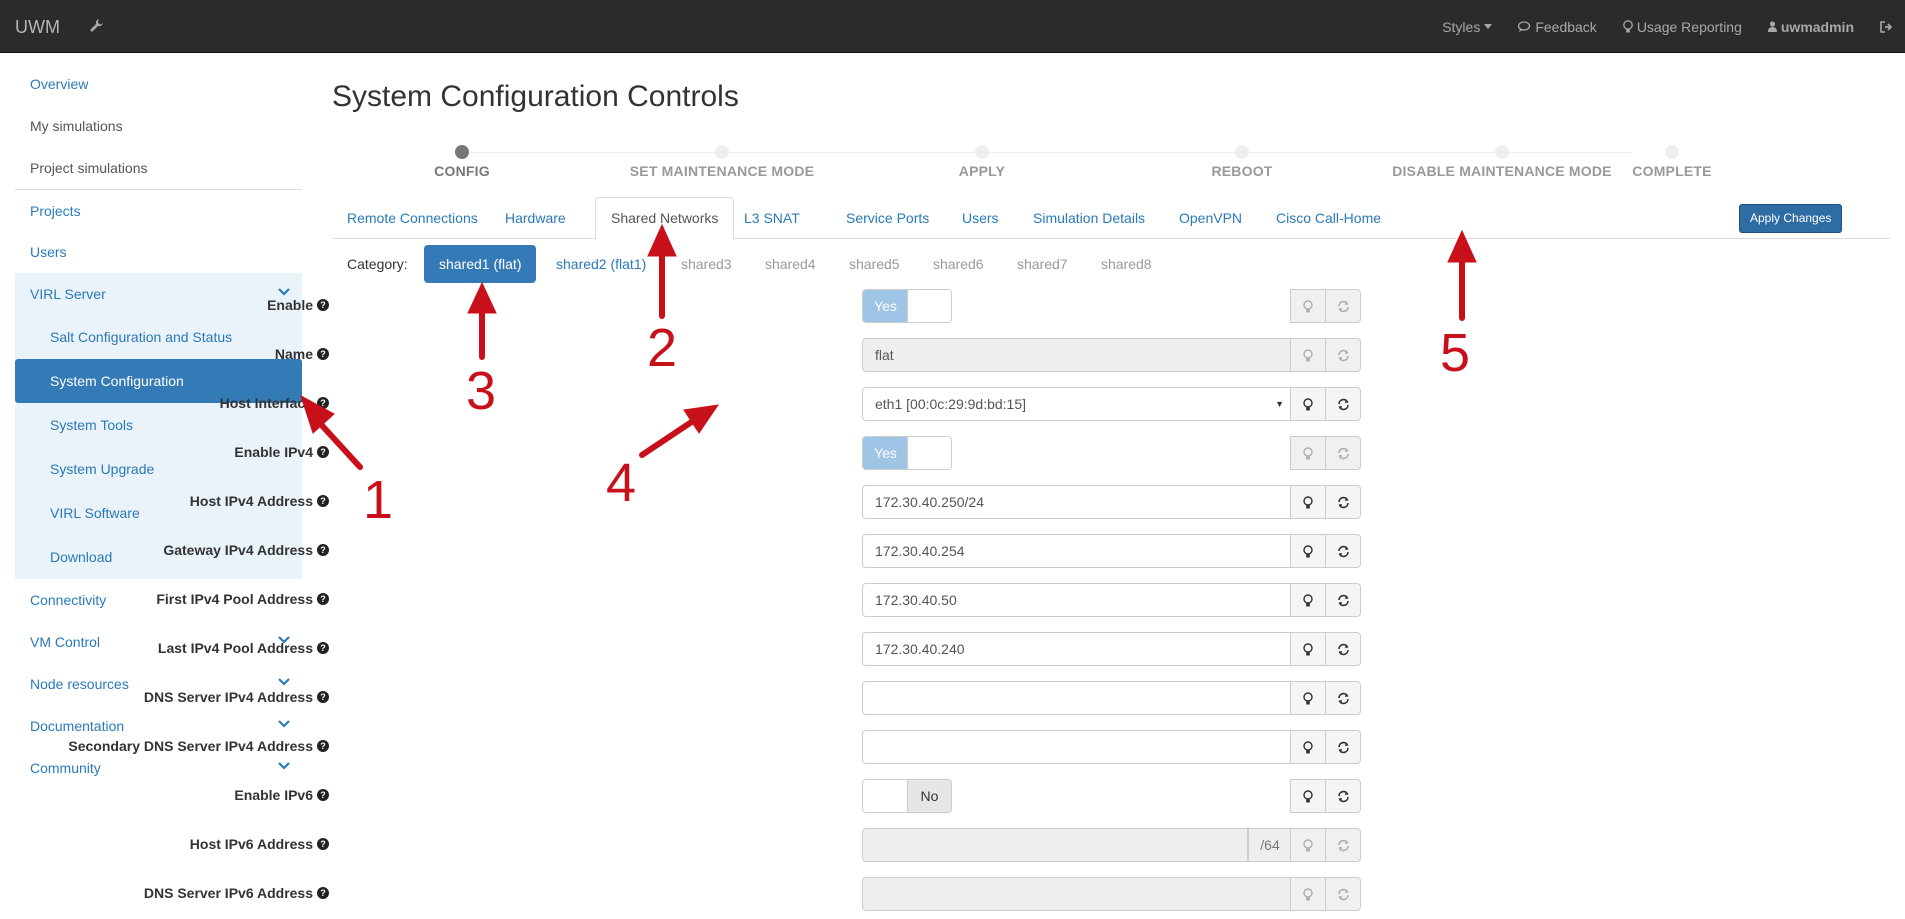 The width and height of the screenshot is (1905, 919). Describe the element at coordinates (89, 168) in the screenshot. I see `sidebar-item-label: Project simulations` at that location.